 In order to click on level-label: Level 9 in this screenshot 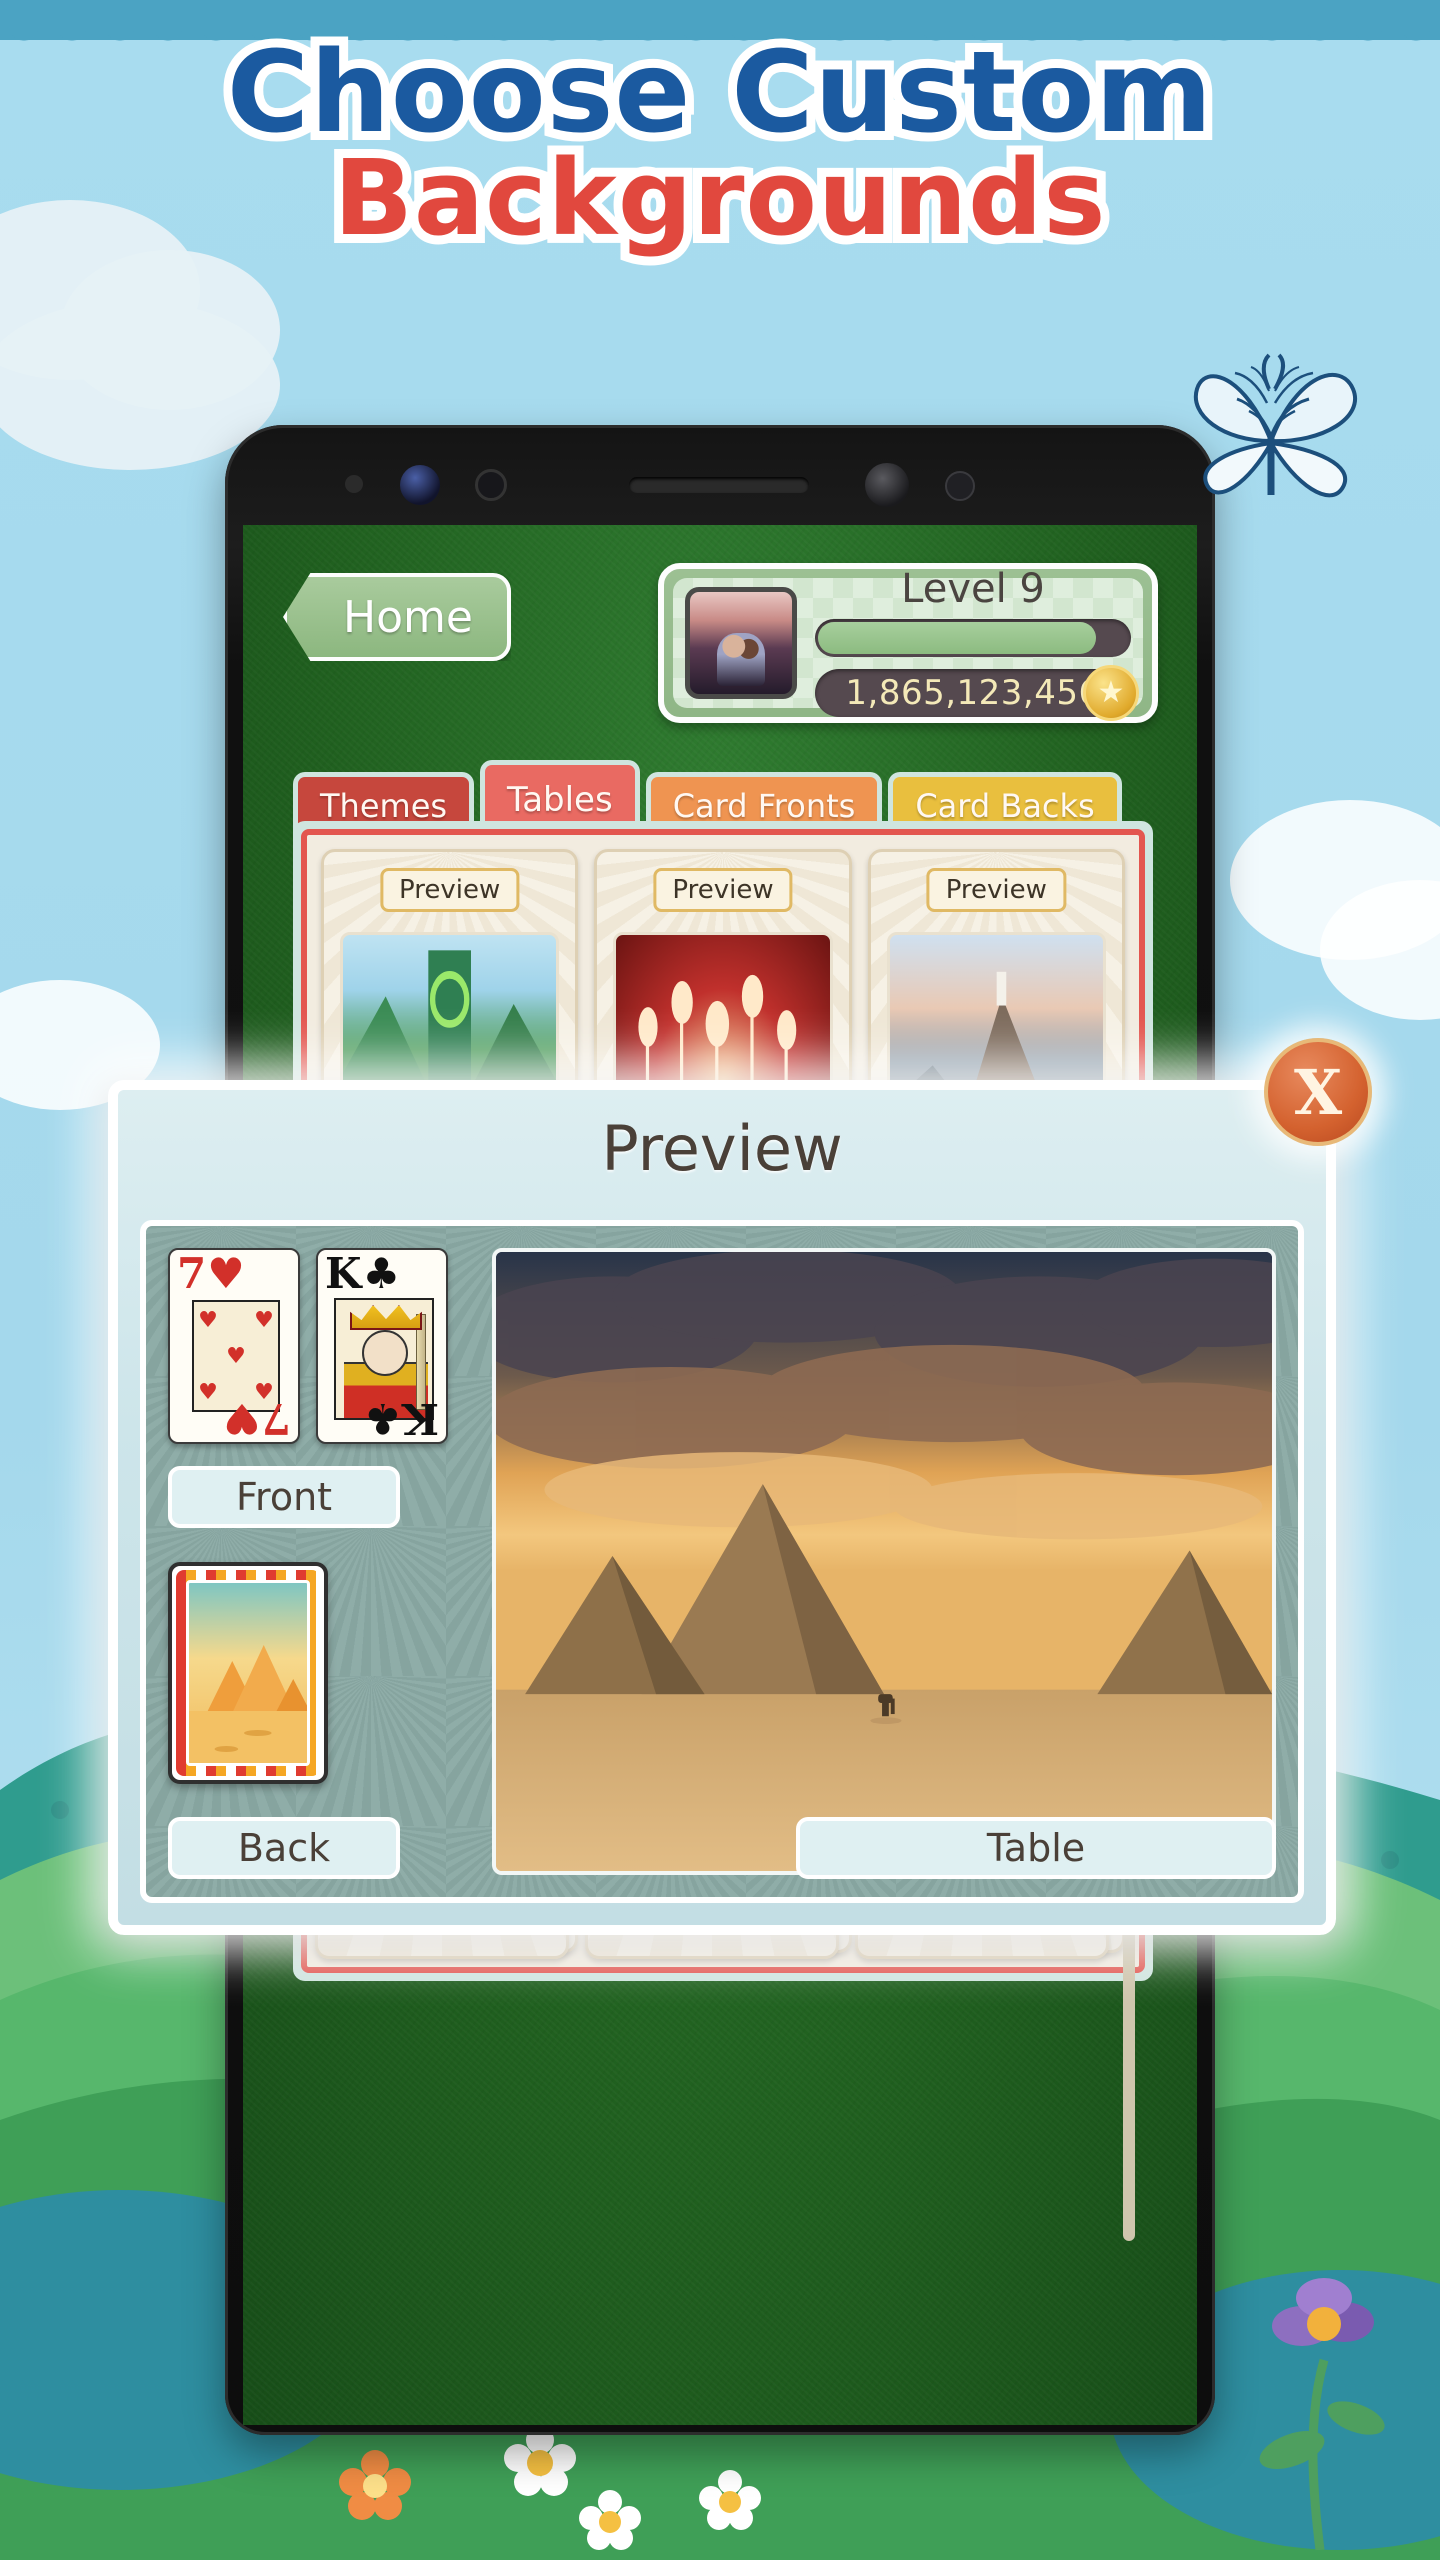, I will do `click(973, 589)`.